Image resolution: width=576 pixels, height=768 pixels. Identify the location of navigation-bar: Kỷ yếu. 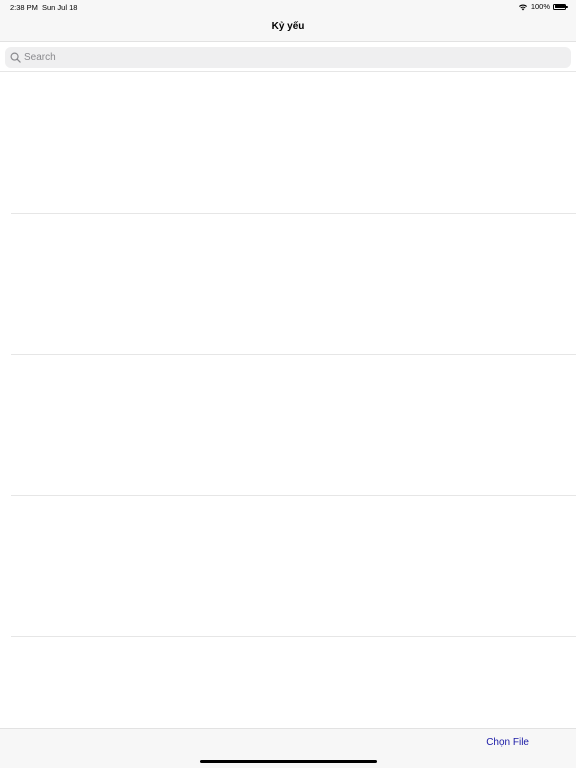
(288, 28).